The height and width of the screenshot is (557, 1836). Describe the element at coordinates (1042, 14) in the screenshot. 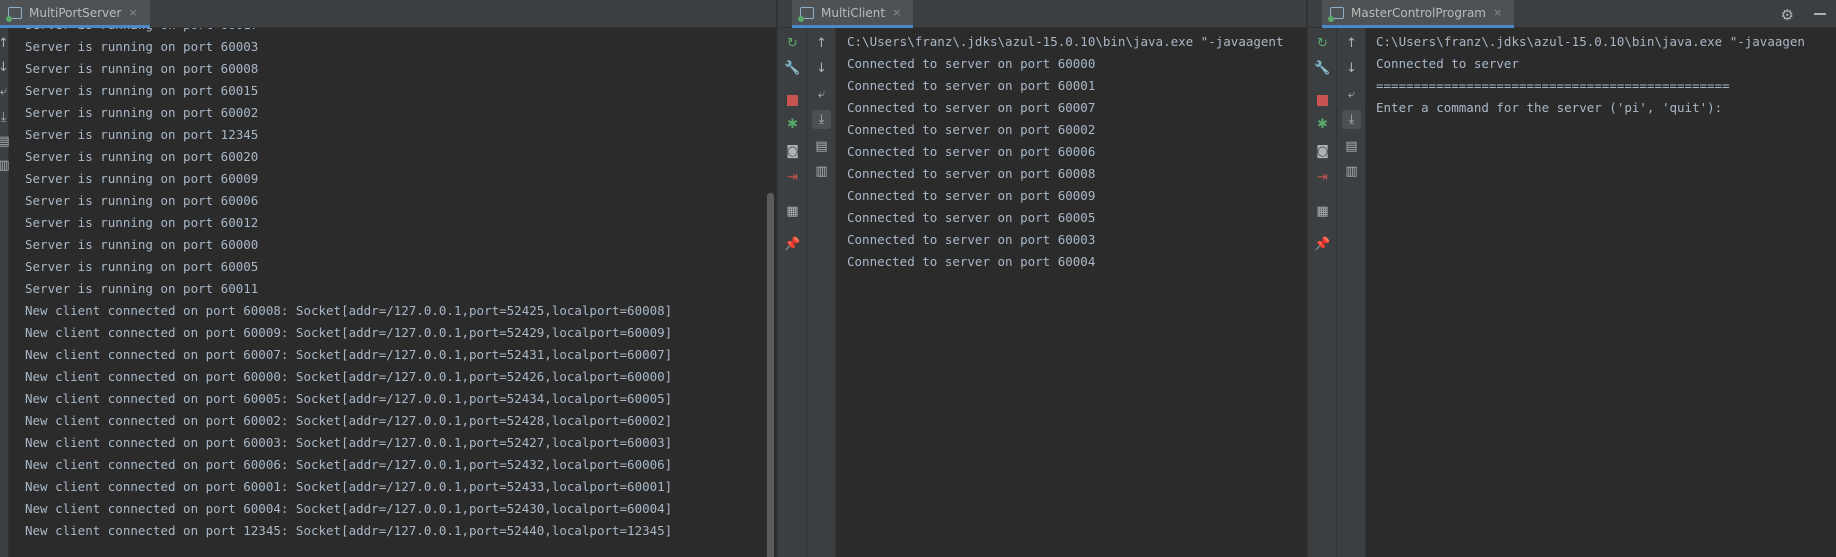

I see `client-tab-bar: MultiClient ×` at that location.